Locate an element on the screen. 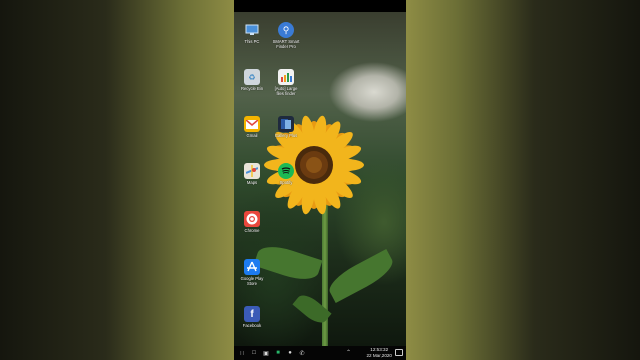  icon-label: Chrome is located at coordinates (252, 230).